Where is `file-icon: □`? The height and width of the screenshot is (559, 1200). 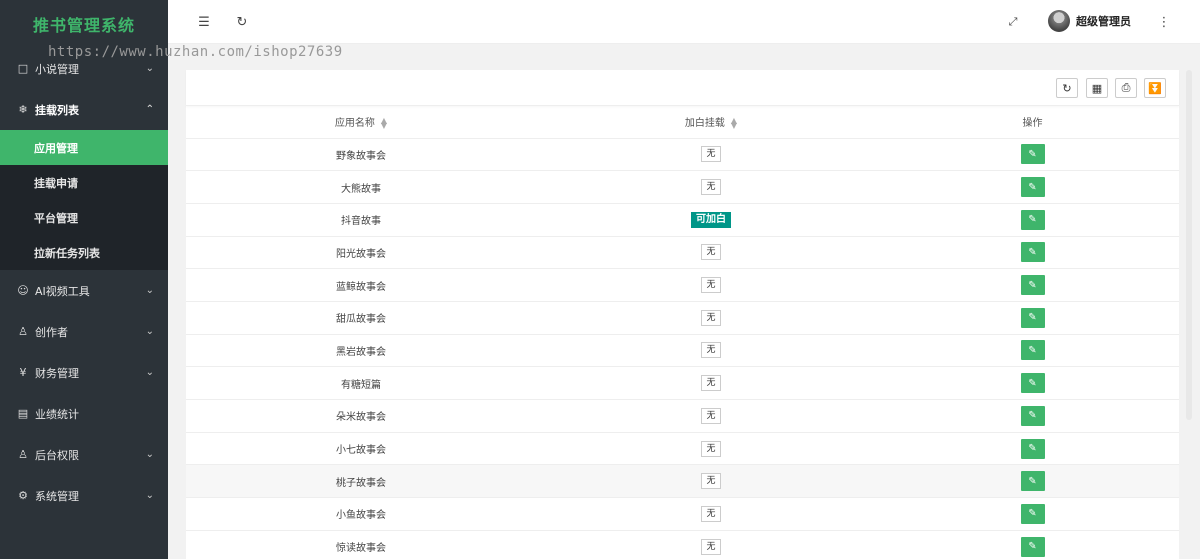
file-icon: □ is located at coordinates (23, 68).